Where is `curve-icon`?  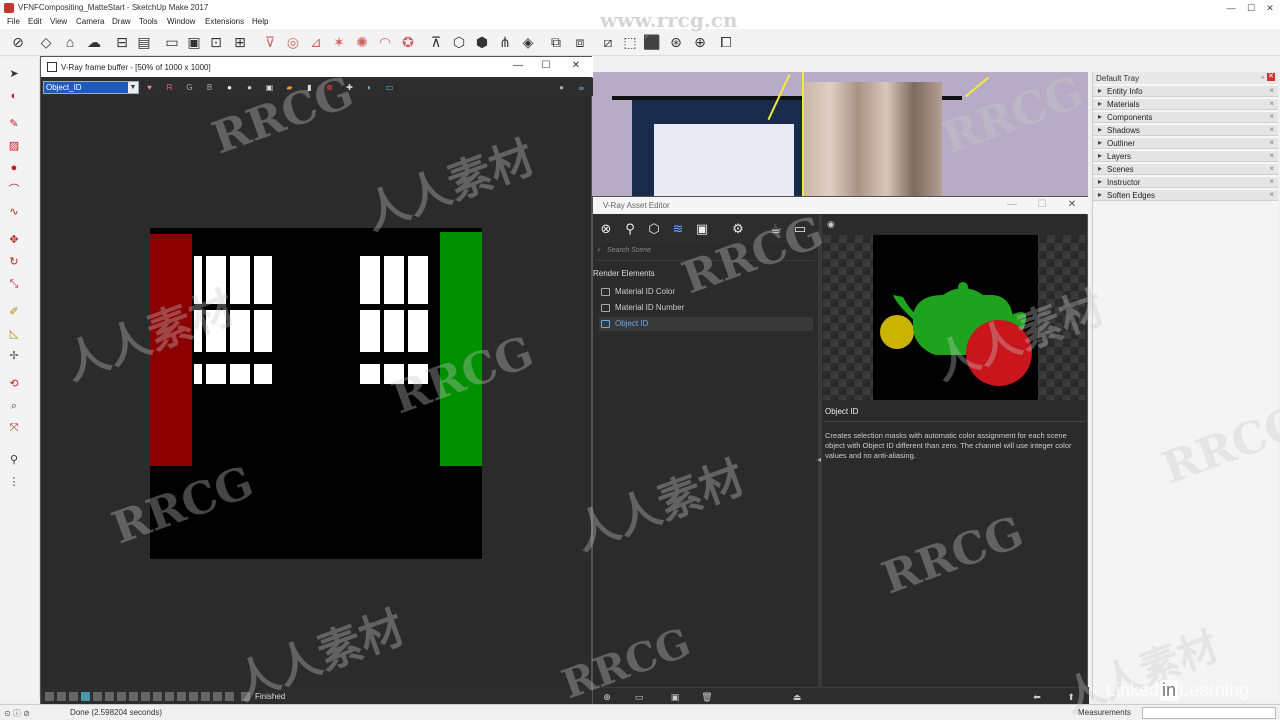
curve-icon is located at coordinates (85, 696).